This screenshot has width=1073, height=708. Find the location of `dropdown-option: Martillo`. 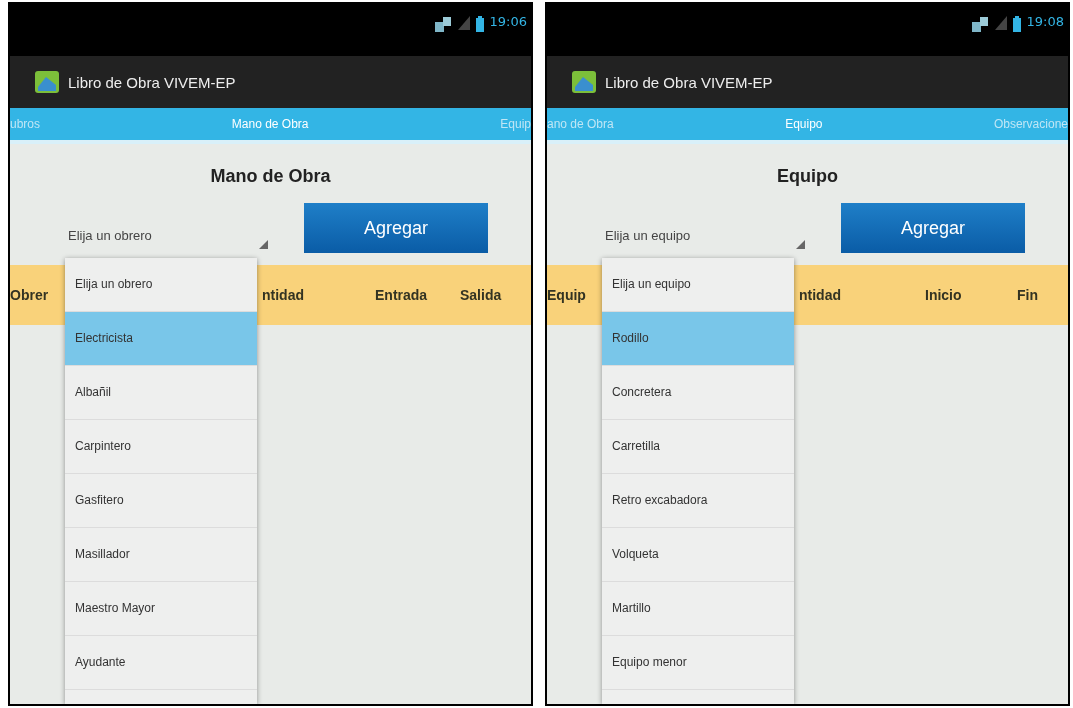

dropdown-option: Martillo is located at coordinates (698, 609).